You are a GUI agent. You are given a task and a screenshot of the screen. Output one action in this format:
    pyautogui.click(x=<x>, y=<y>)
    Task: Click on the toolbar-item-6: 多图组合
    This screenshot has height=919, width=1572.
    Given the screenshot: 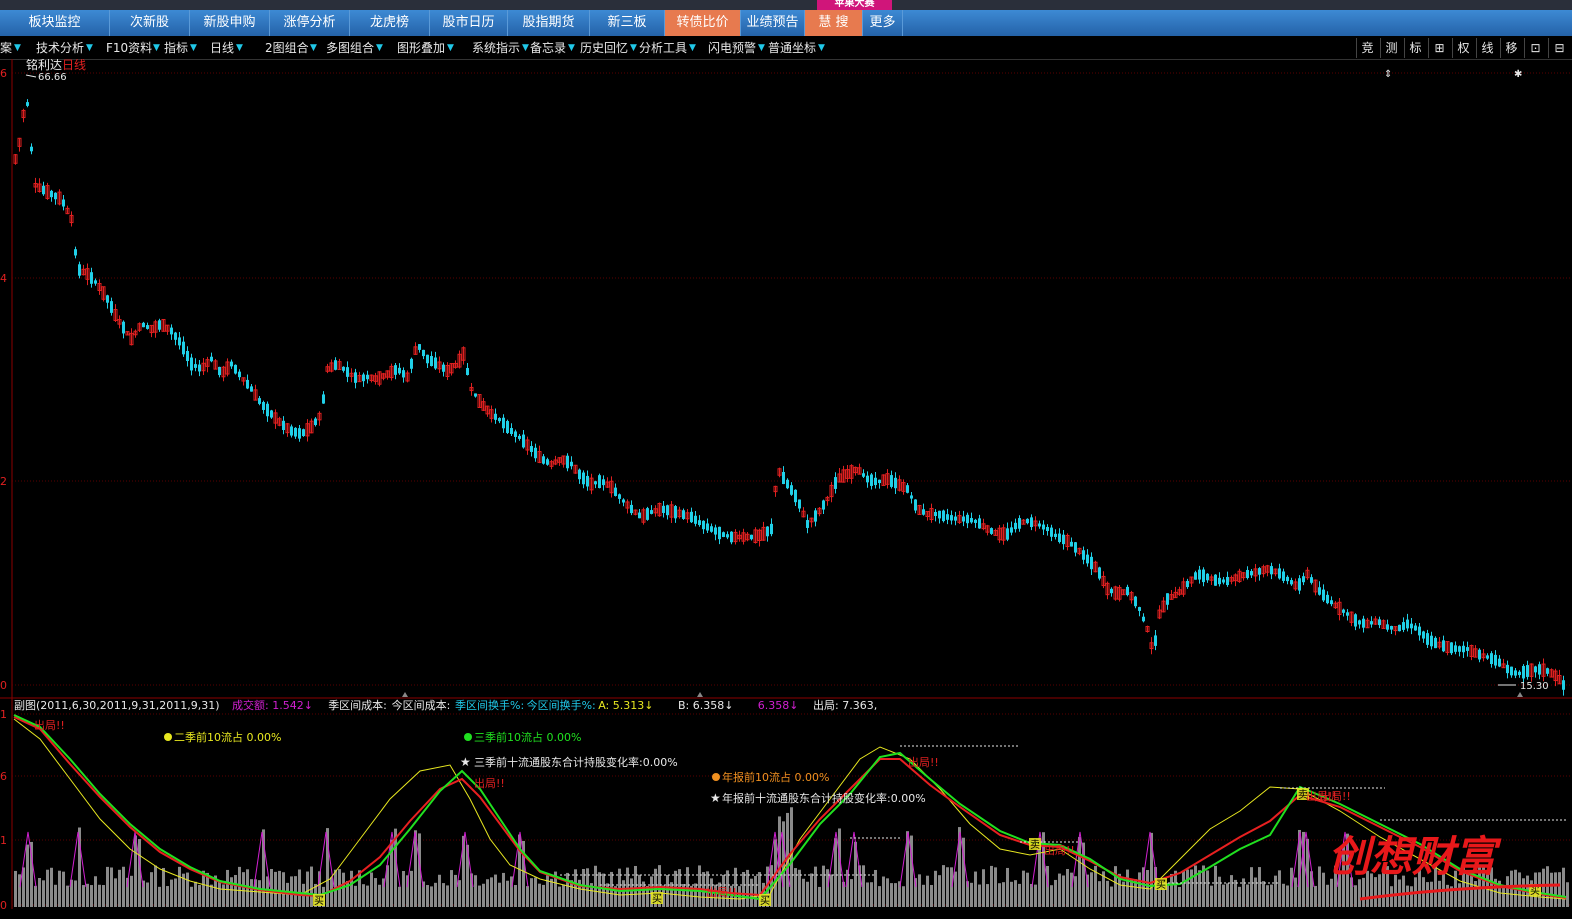 What is the action you would take?
    pyautogui.click(x=350, y=48)
    